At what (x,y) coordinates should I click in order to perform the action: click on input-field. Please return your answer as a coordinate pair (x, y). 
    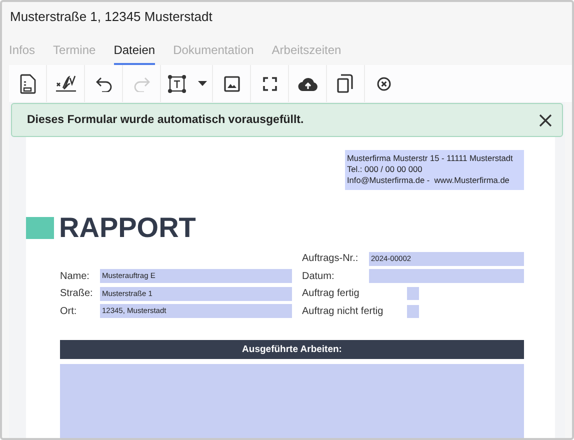
    Looking at the image, I should click on (446, 276).